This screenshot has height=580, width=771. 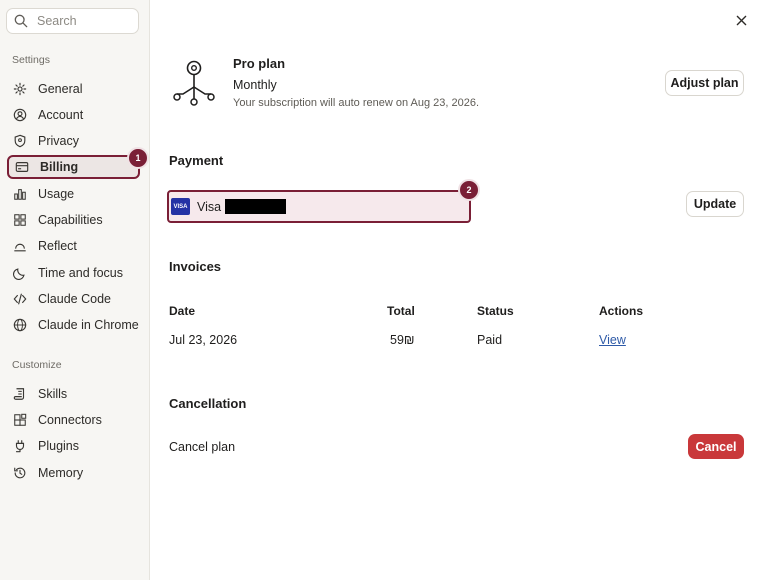 I want to click on sidebar-item-memory: Memory, so click(x=73, y=473).